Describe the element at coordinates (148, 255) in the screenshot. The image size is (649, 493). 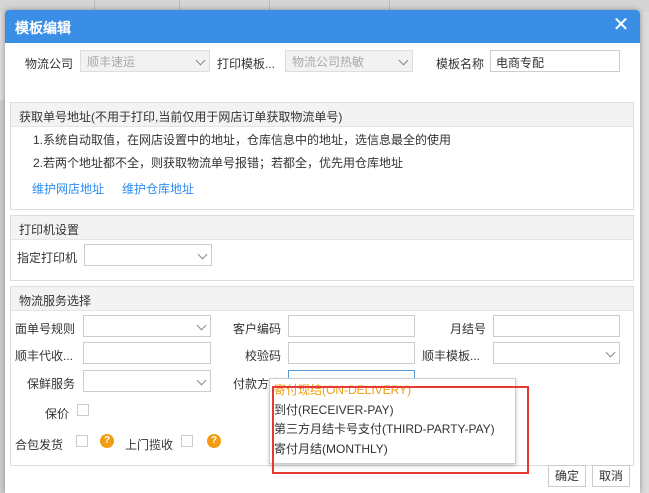
I see `printer-select` at that location.